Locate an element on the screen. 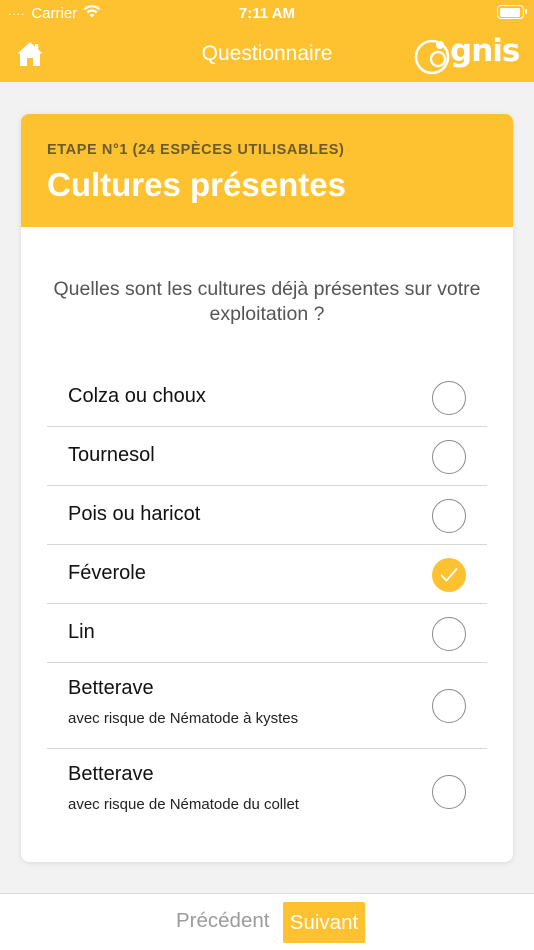 The height and width of the screenshot is (950, 534). option-lin: Lin is located at coordinates (267, 633).